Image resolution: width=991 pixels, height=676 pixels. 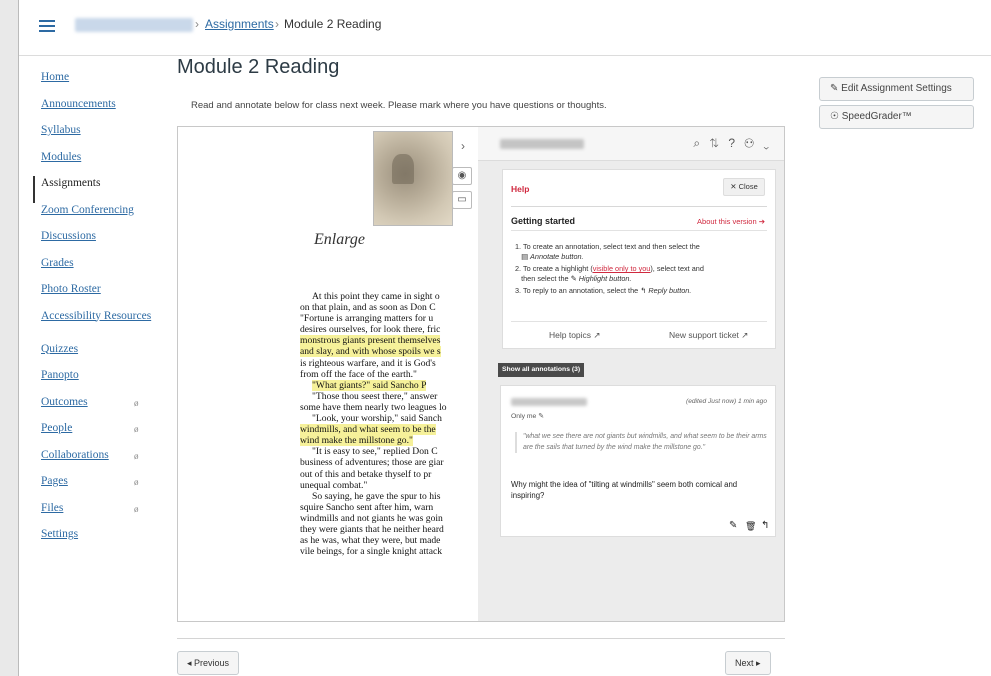 What do you see at coordinates (93, 434) in the screenshot?
I see `nav-item-people: People ø` at bounding box center [93, 434].